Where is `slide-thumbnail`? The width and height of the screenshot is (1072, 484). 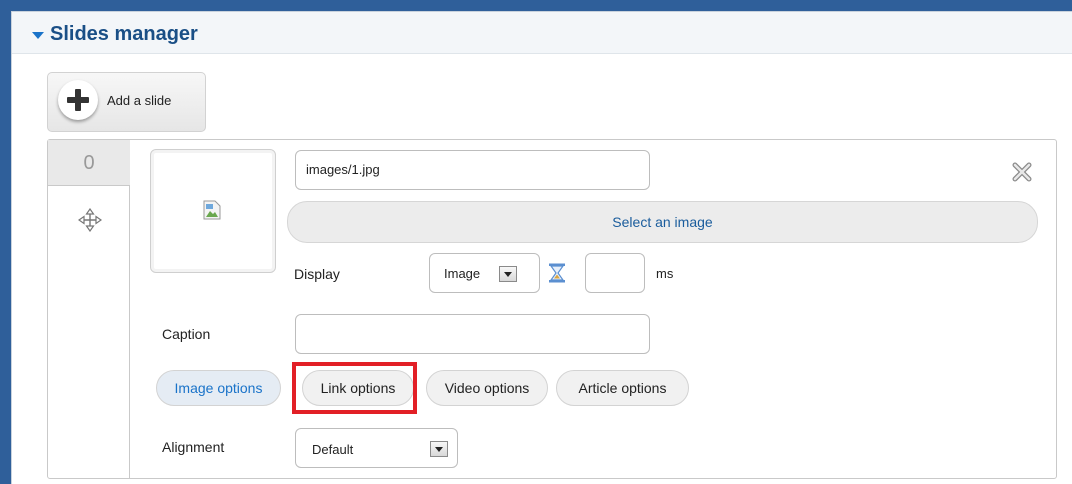 slide-thumbnail is located at coordinates (213, 211).